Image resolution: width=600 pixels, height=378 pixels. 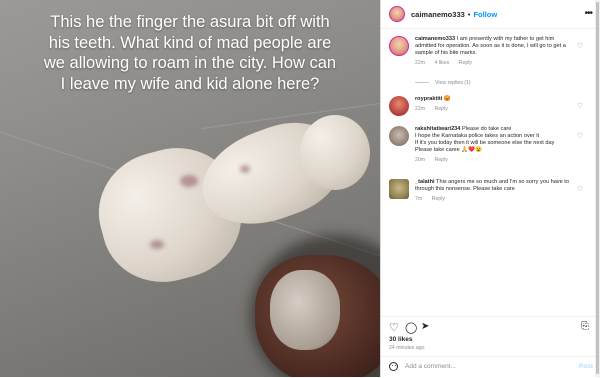 What do you see at coordinates (335, 152) in the screenshot?
I see `bandage` at bounding box center [335, 152].